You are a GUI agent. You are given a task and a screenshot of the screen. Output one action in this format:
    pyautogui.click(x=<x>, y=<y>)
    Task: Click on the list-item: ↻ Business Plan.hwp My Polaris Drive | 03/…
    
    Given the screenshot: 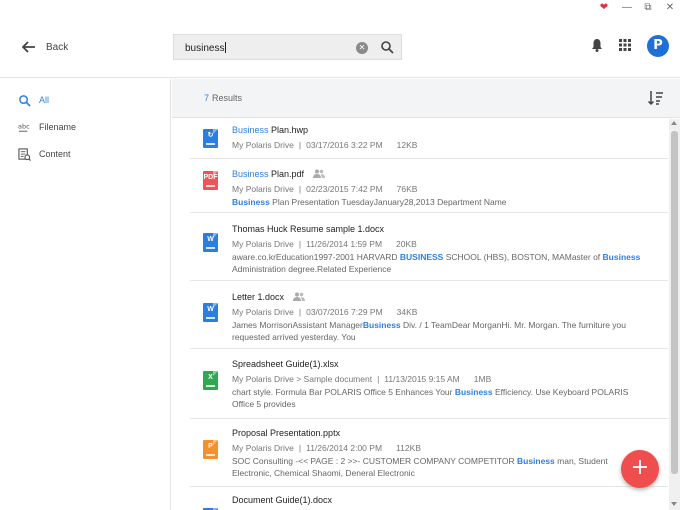 What is the action you would take?
    pyautogui.click(x=429, y=139)
    